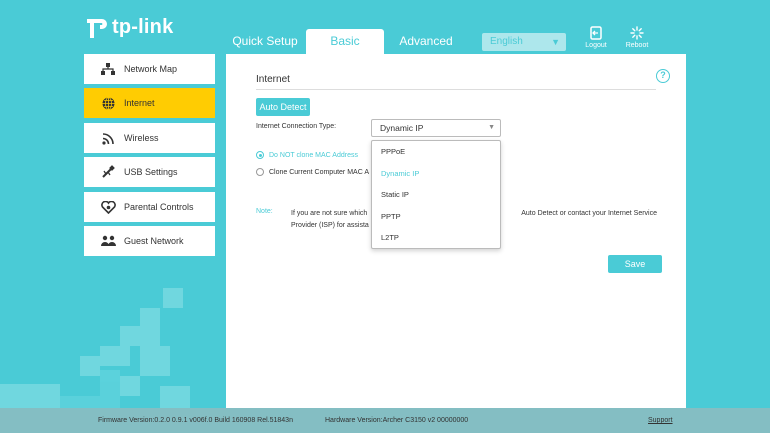  I want to click on connection-type-dropdown: PPPoE Dynamic IP Static IP PPTP L2TP, so click(436, 194).